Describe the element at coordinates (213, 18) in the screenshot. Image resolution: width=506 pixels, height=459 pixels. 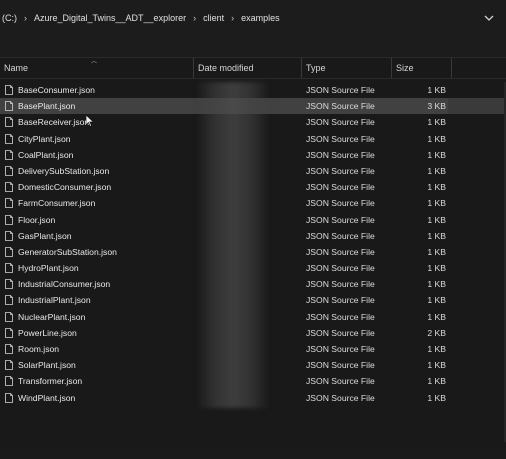
I see `breadcrumb-folder-client: client` at that location.